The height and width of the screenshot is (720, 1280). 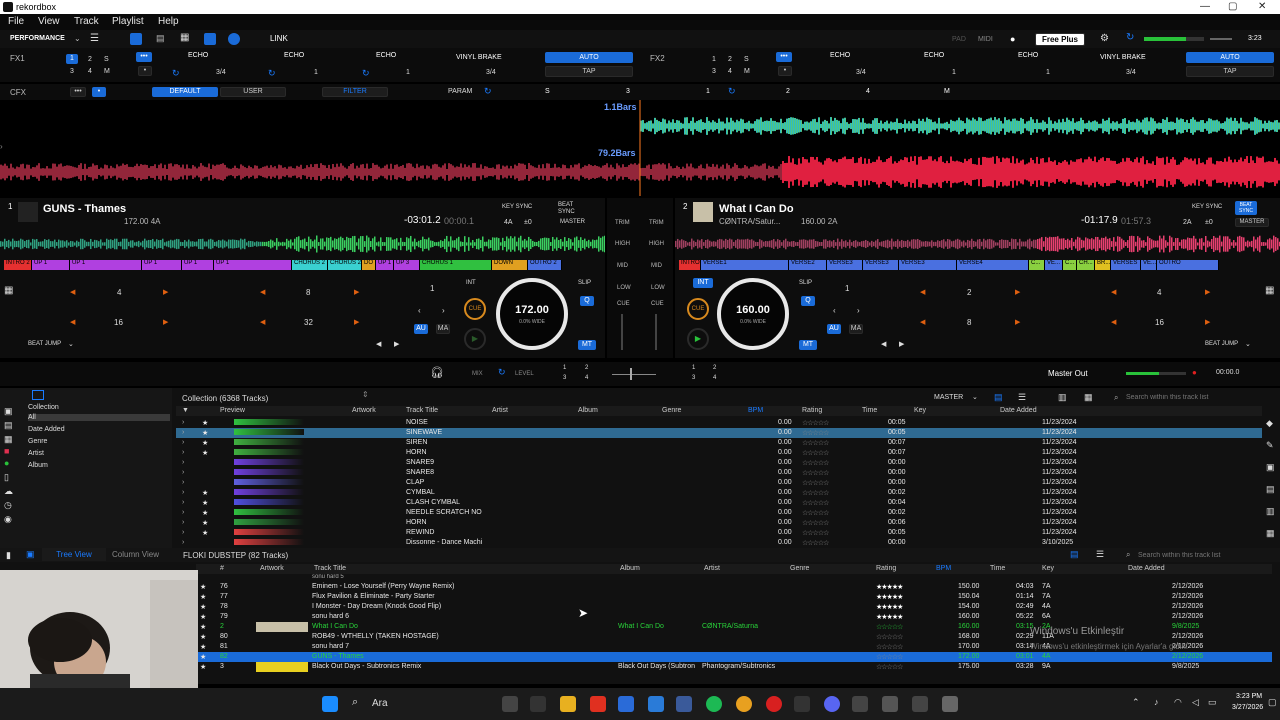 What do you see at coordinates (714, 368) in the screenshot?
I see `deck-select-2b: 2` at bounding box center [714, 368].